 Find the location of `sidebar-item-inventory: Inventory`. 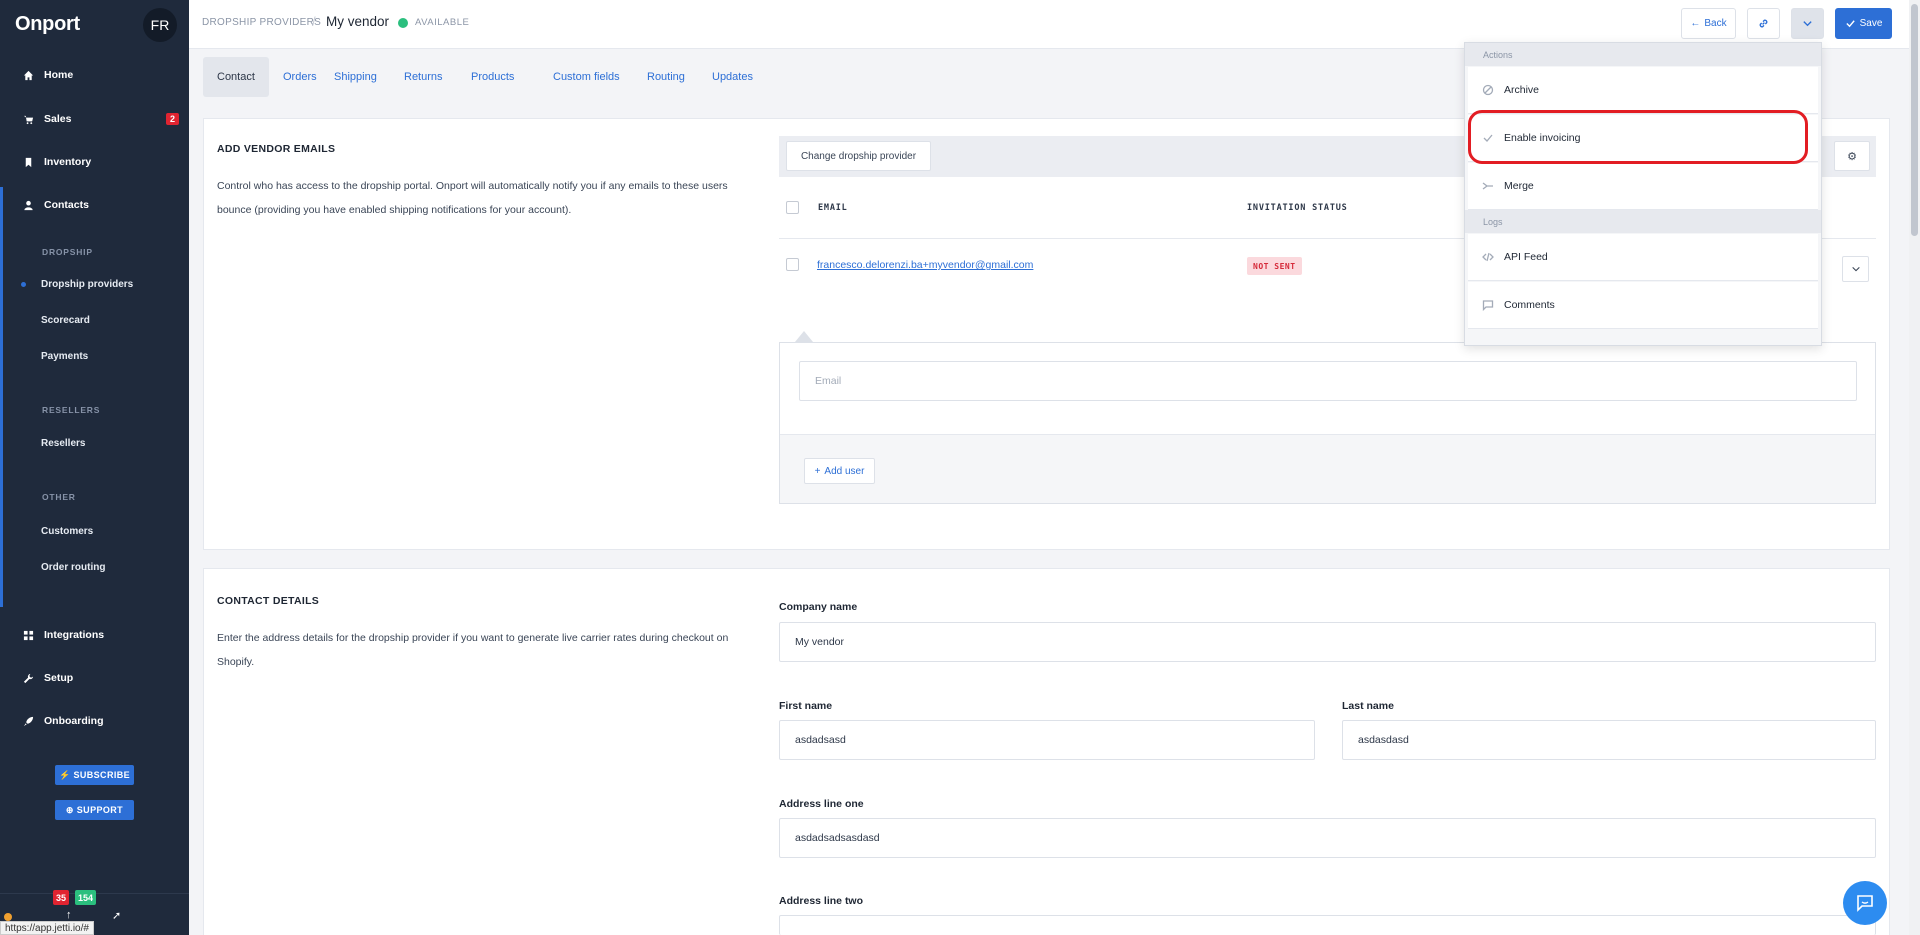

sidebar-item-inventory: Inventory is located at coordinates (94, 162).